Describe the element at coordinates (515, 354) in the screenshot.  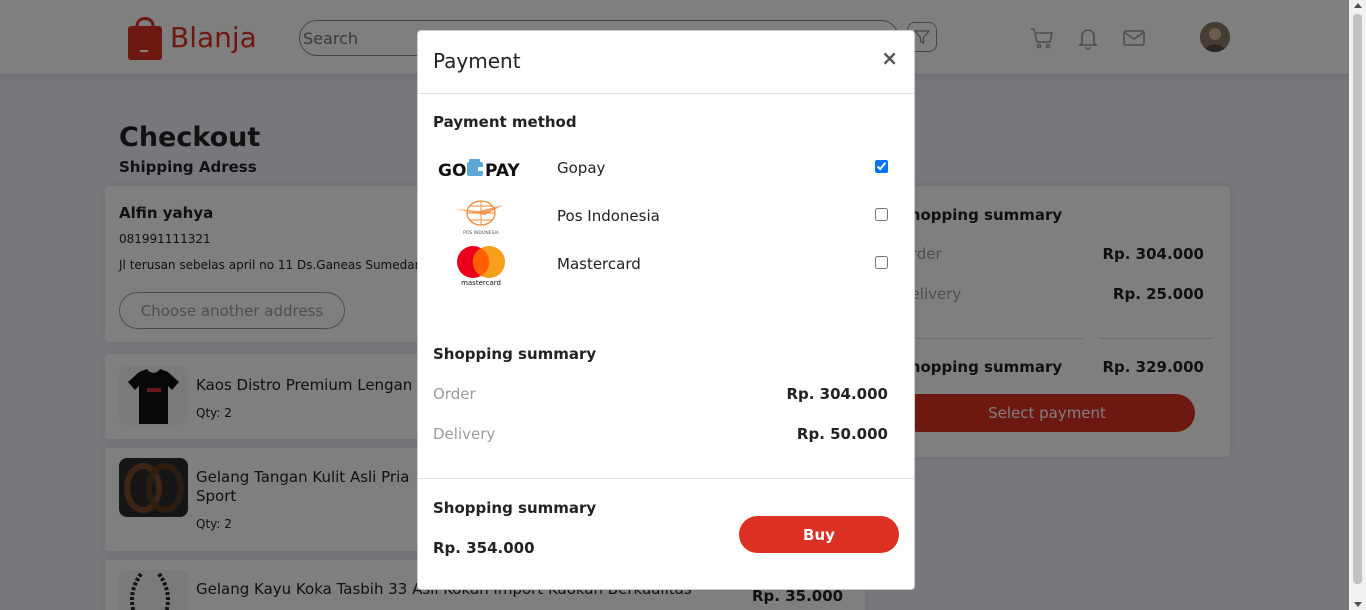
I see `modal-summary-heading: Shopping summary` at that location.